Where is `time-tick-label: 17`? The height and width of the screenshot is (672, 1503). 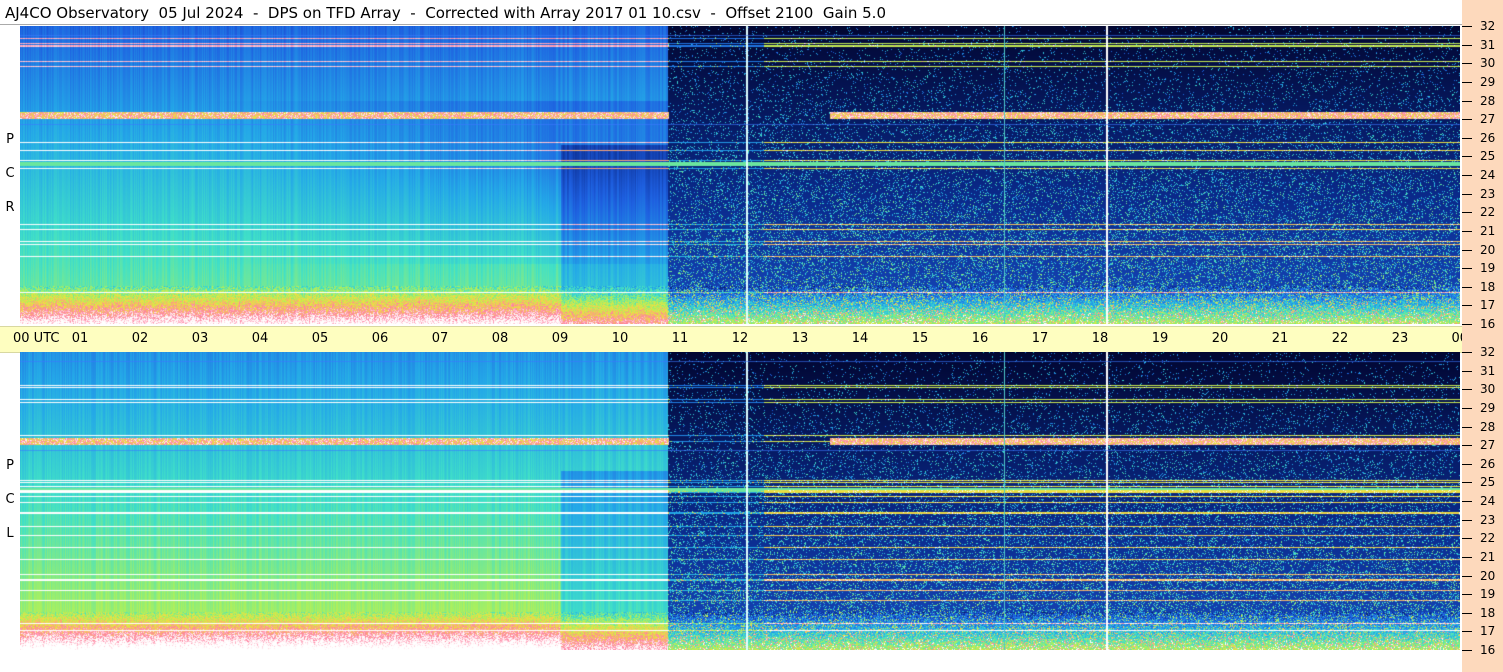 time-tick-label: 17 is located at coordinates (1040, 338).